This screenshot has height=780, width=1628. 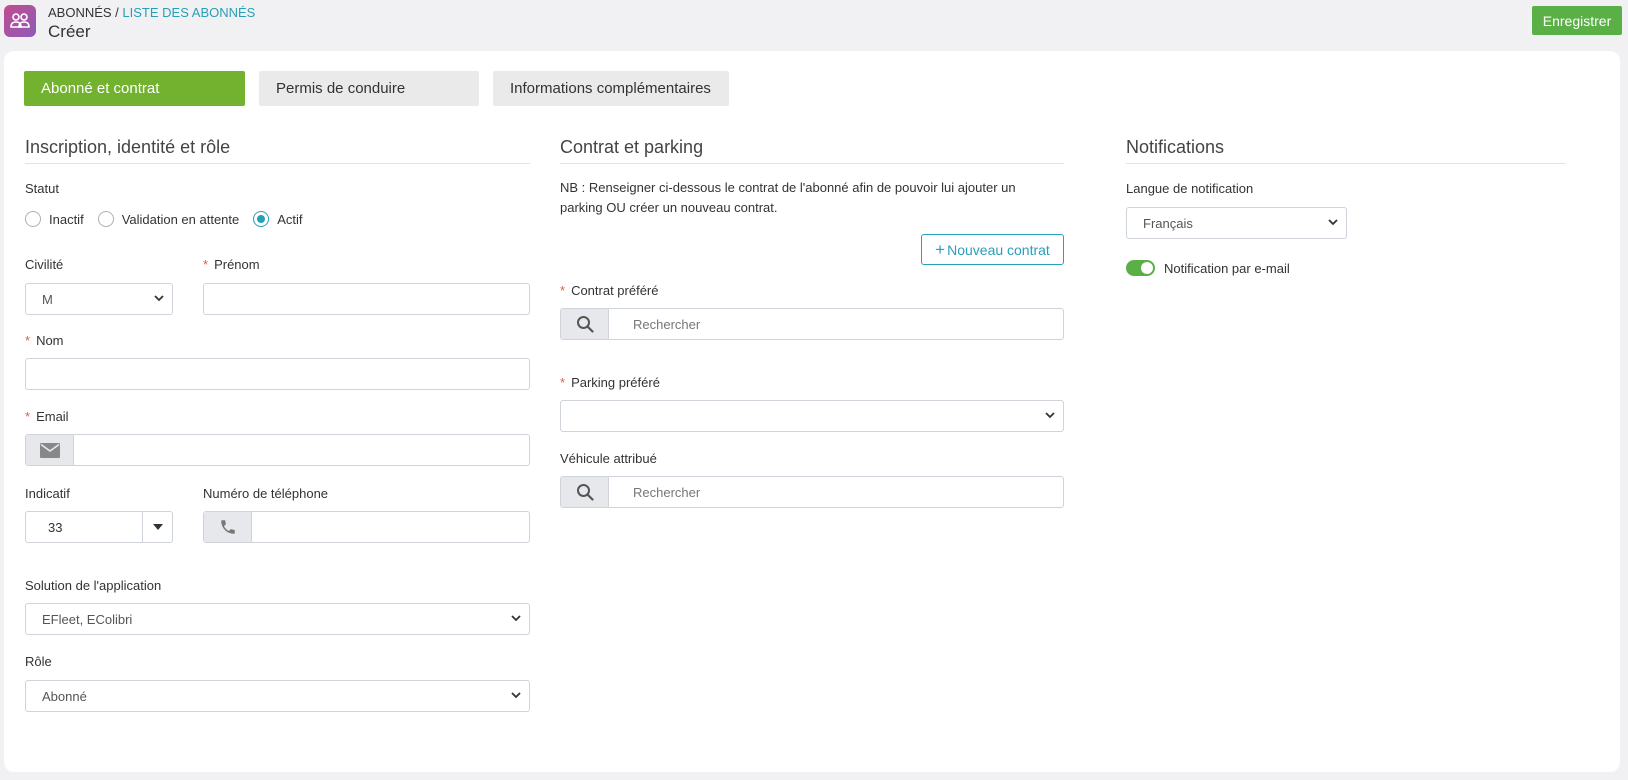 What do you see at coordinates (1236, 223) in the screenshot?
I see `language-select: Français` at bounding box center [1236, 223].